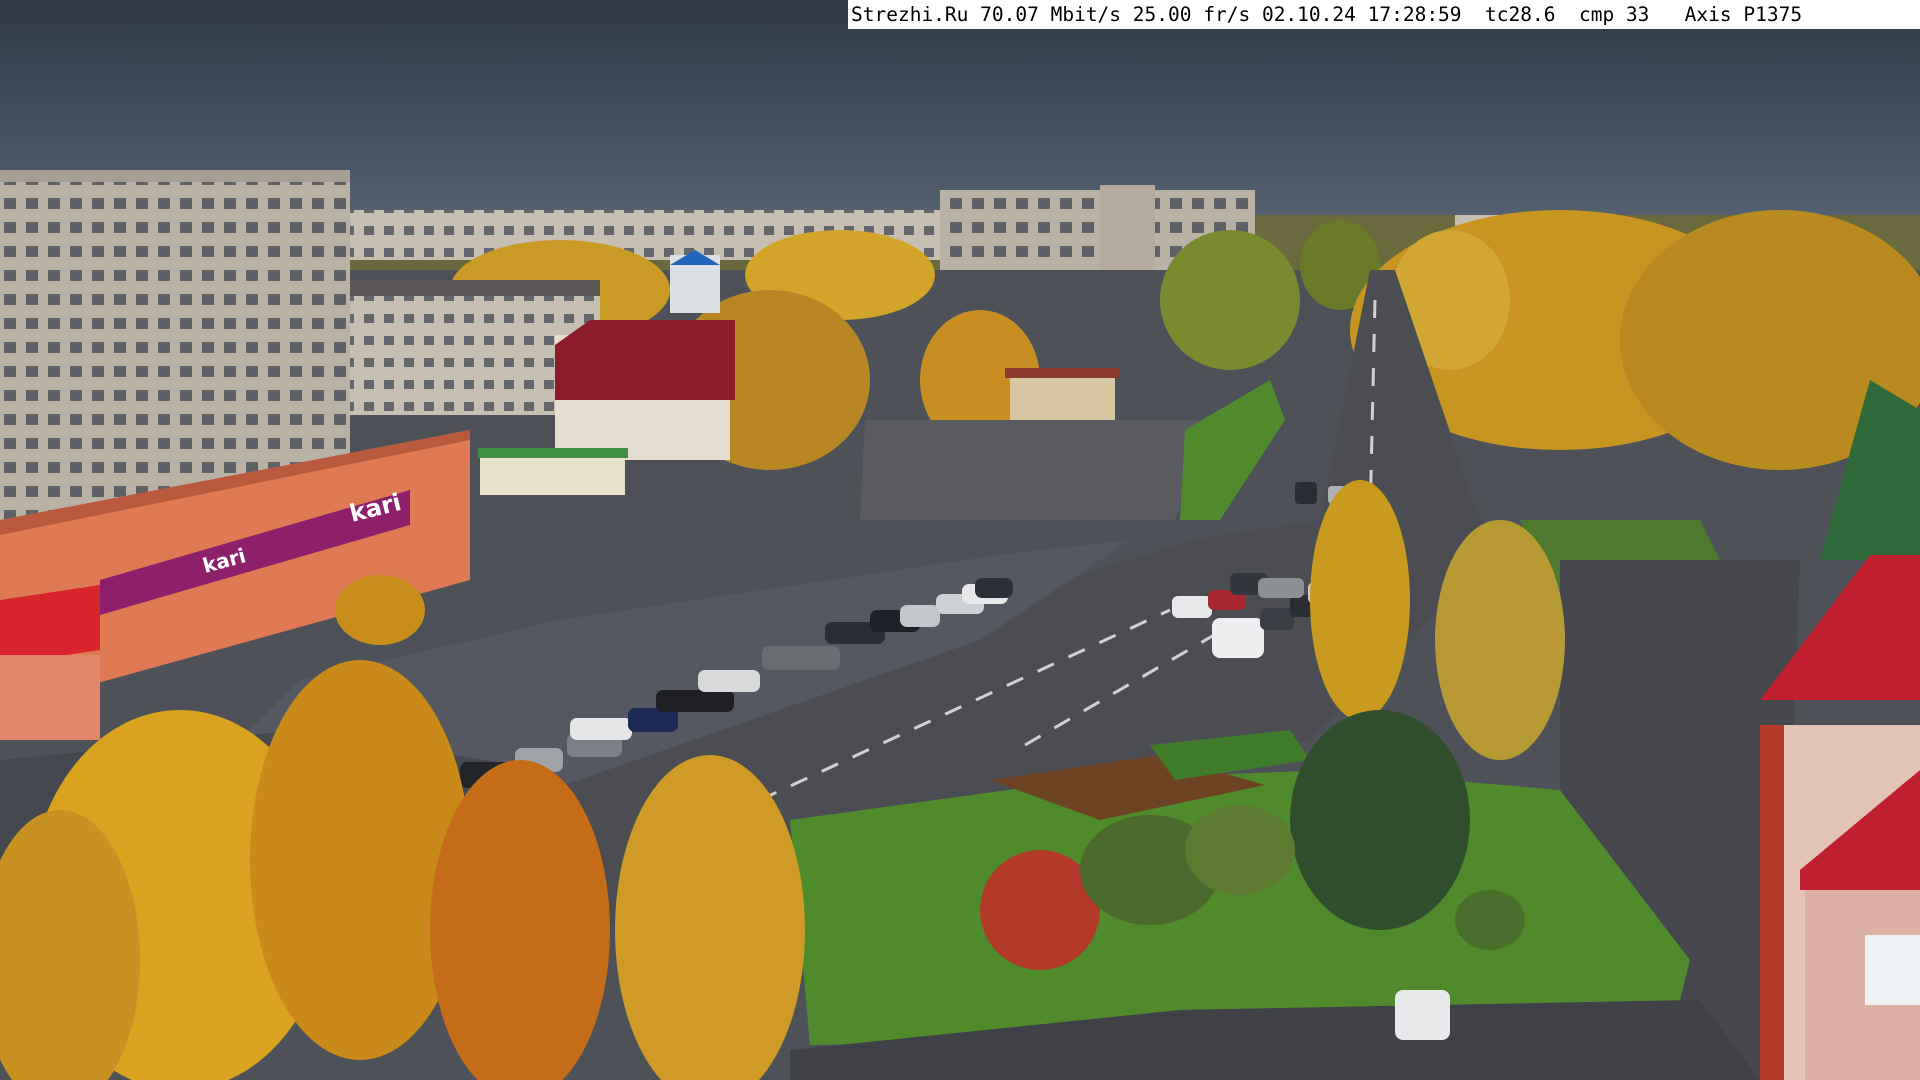 The width and height of the screenshot is (1920, 1080). What do you see at coordinates (1191, 14) in the screenshot?
I see `overlay-framerate: 25.00 fr/s` at bounding box center [1191, 14].